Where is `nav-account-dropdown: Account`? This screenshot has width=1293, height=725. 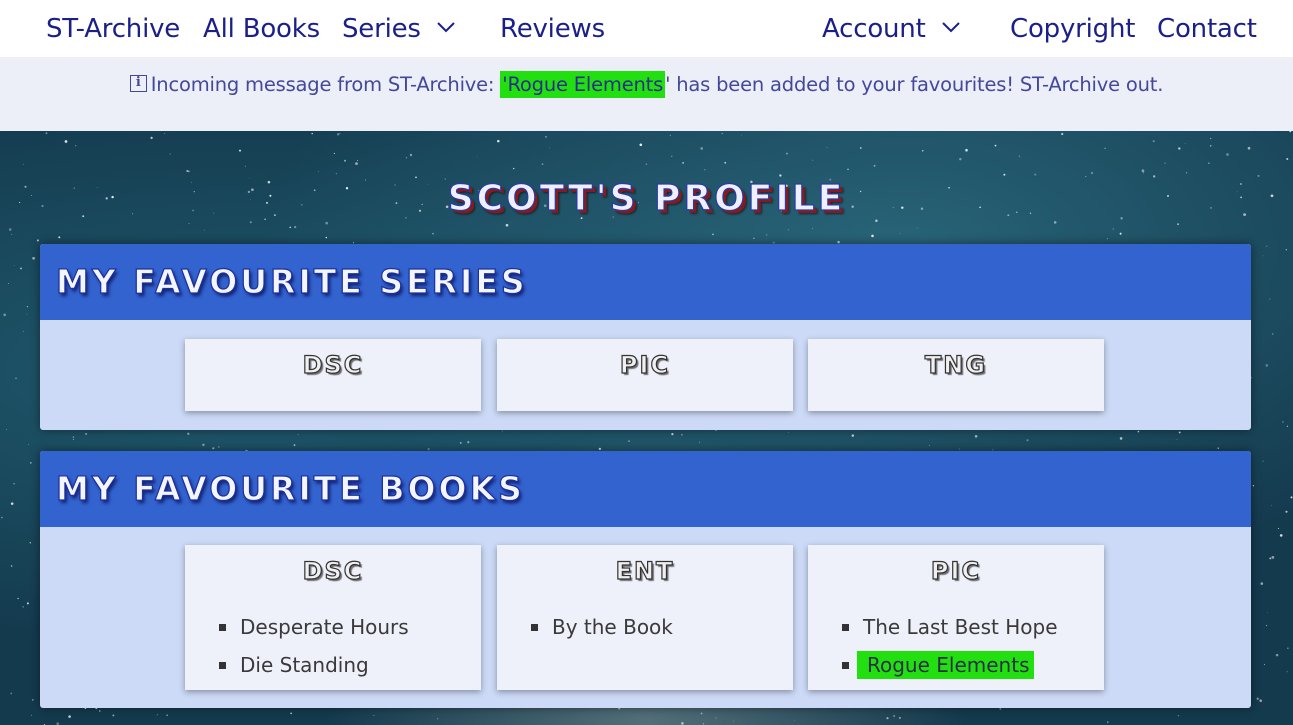 nav-account-dropdown: Account is located at coordinates (892, 29).